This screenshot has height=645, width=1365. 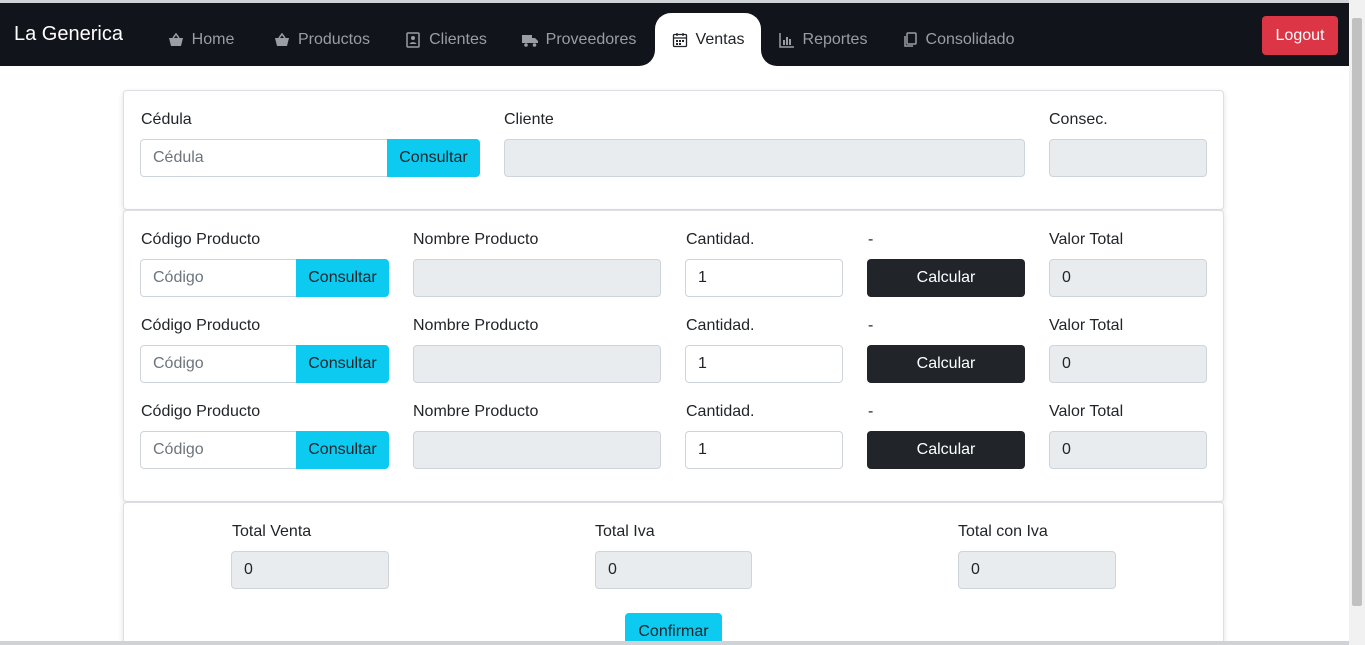 What do you see at coordinates (673, 570) in the screenshot?
I see `total-iva-field: 0` at bounding box center [673, 570].